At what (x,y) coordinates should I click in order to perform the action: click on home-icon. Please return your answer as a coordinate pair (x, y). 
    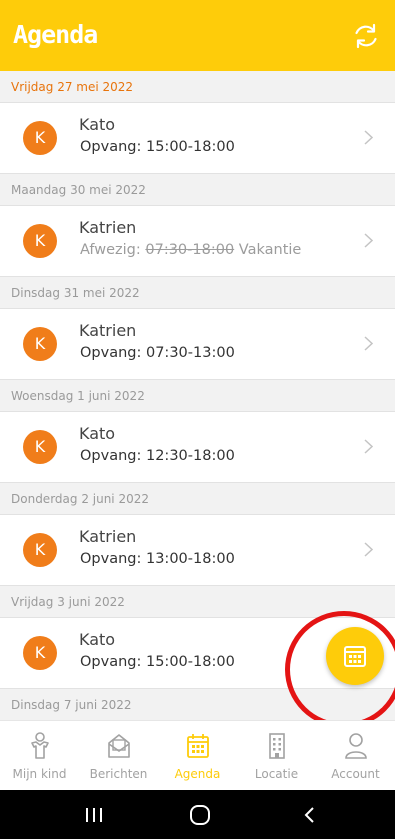
    Looking at the image, I should click on (200, 815).